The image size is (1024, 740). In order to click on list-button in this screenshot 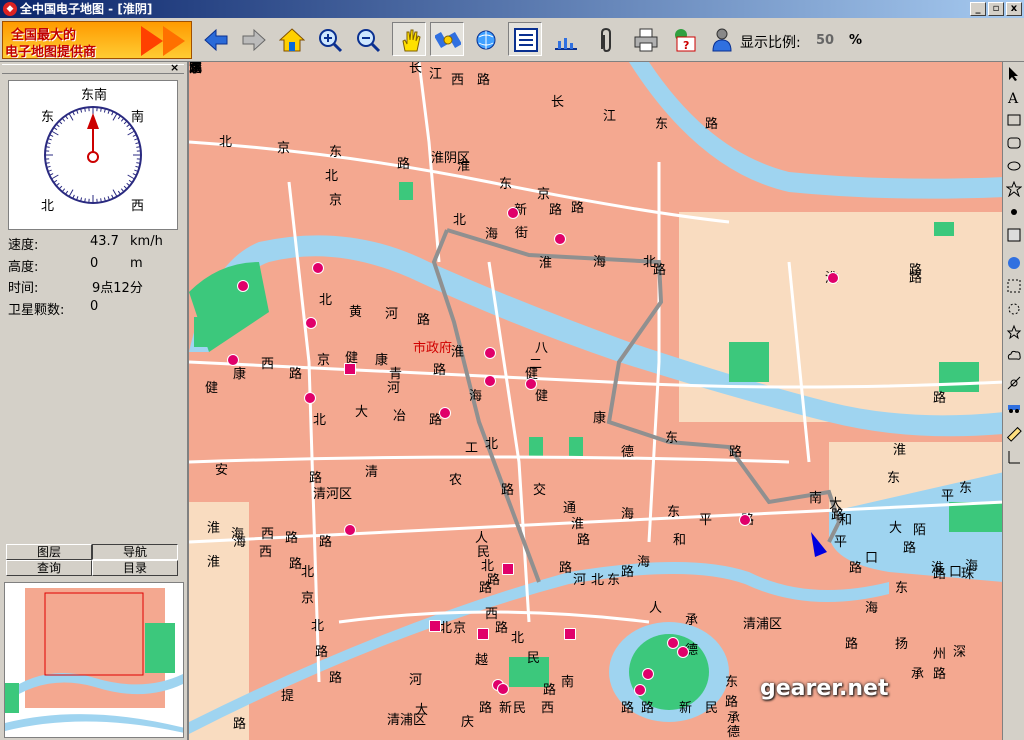, I will do `click(525, 39)`.